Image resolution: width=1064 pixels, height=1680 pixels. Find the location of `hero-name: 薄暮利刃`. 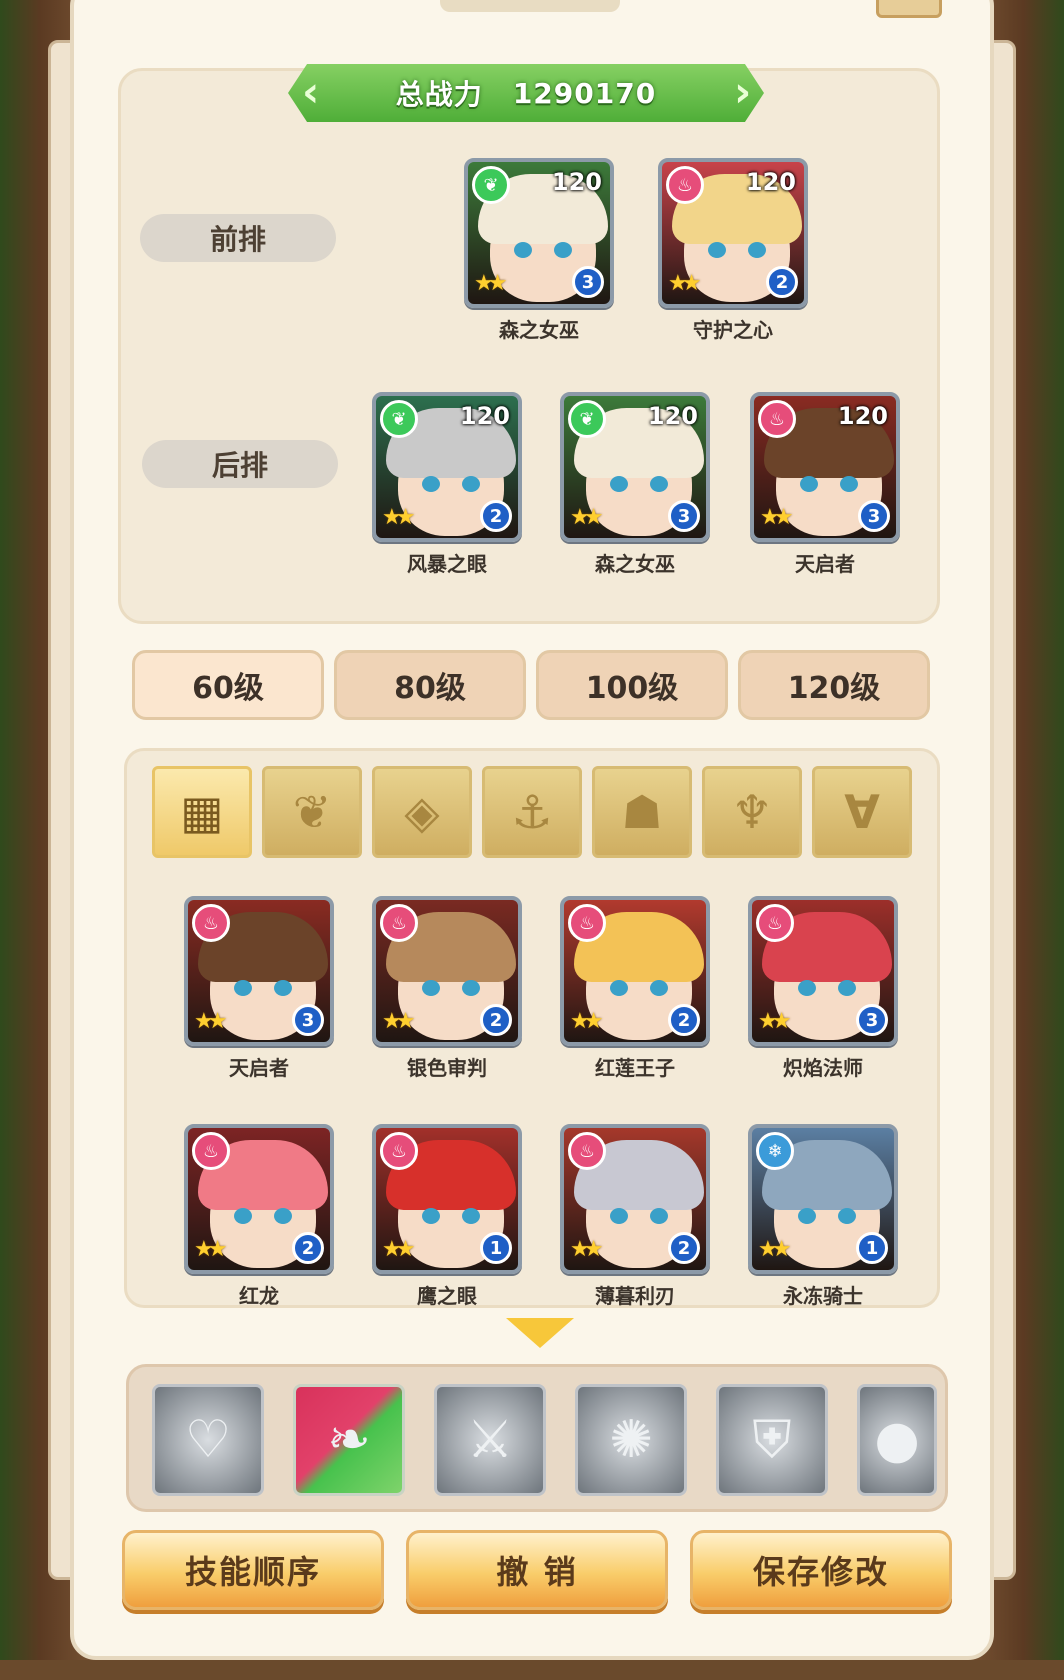

hero-name: 薄暮利刃 is located at coordinates (635, 1296).